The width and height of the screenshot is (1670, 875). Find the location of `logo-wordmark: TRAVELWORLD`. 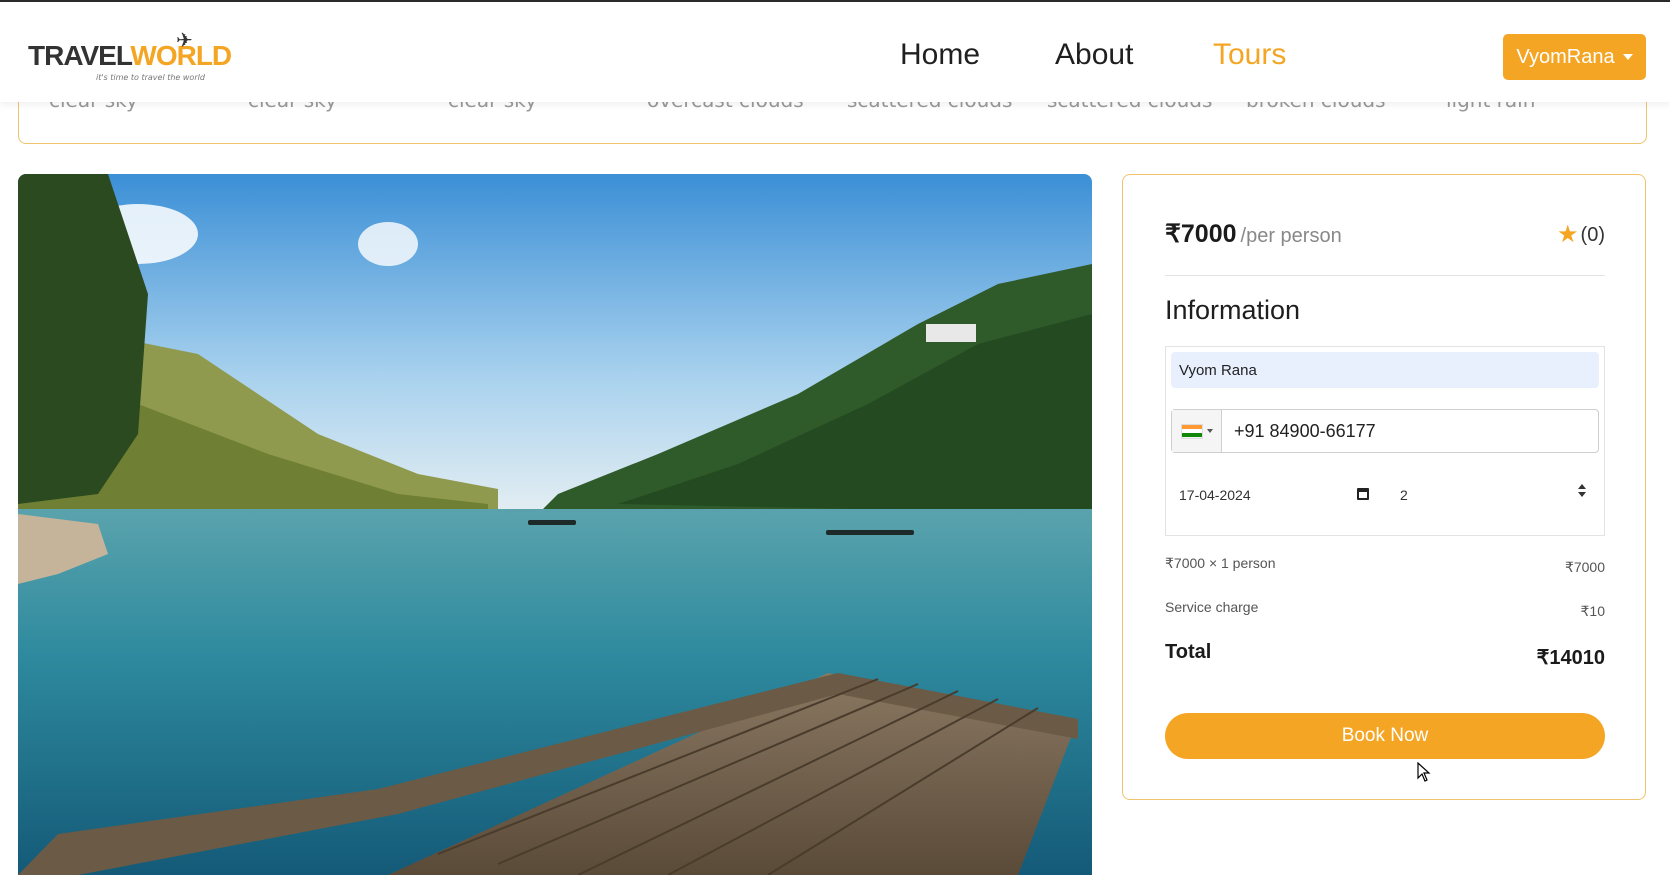

logo-wordmark: TRAVELWORLD is located at coordinates (130, 55).